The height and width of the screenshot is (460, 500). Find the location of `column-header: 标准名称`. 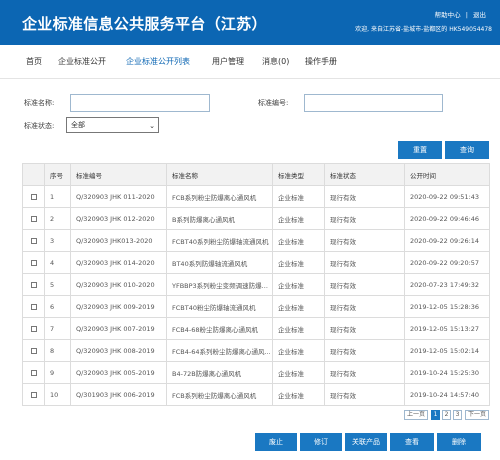

column-header: 标准名称 is located at coordinates (219, 174).